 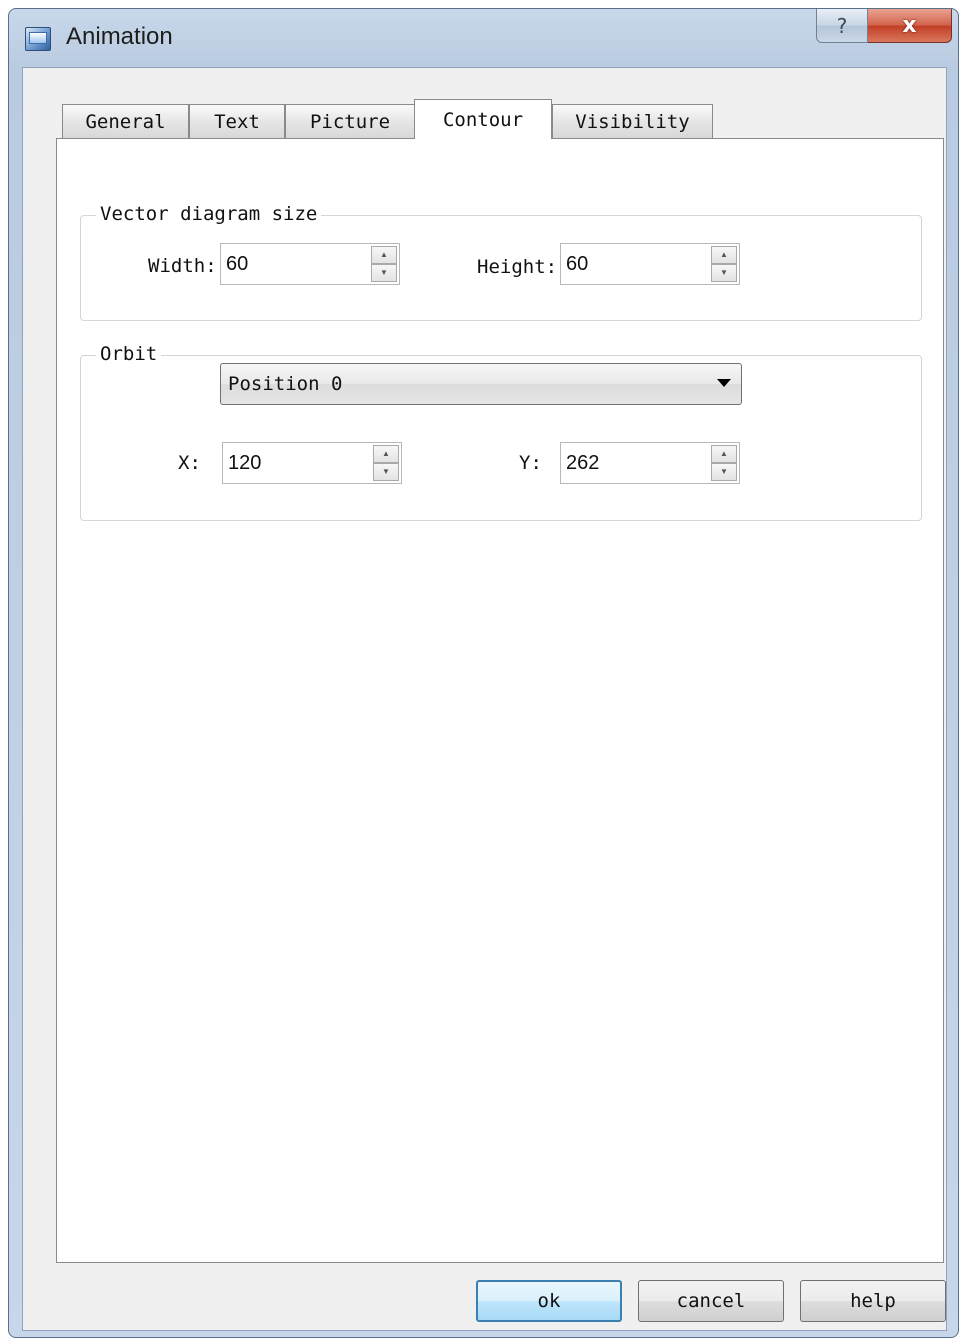 I want to click on orbit-title: Orbit, so click(x=129, y=354).